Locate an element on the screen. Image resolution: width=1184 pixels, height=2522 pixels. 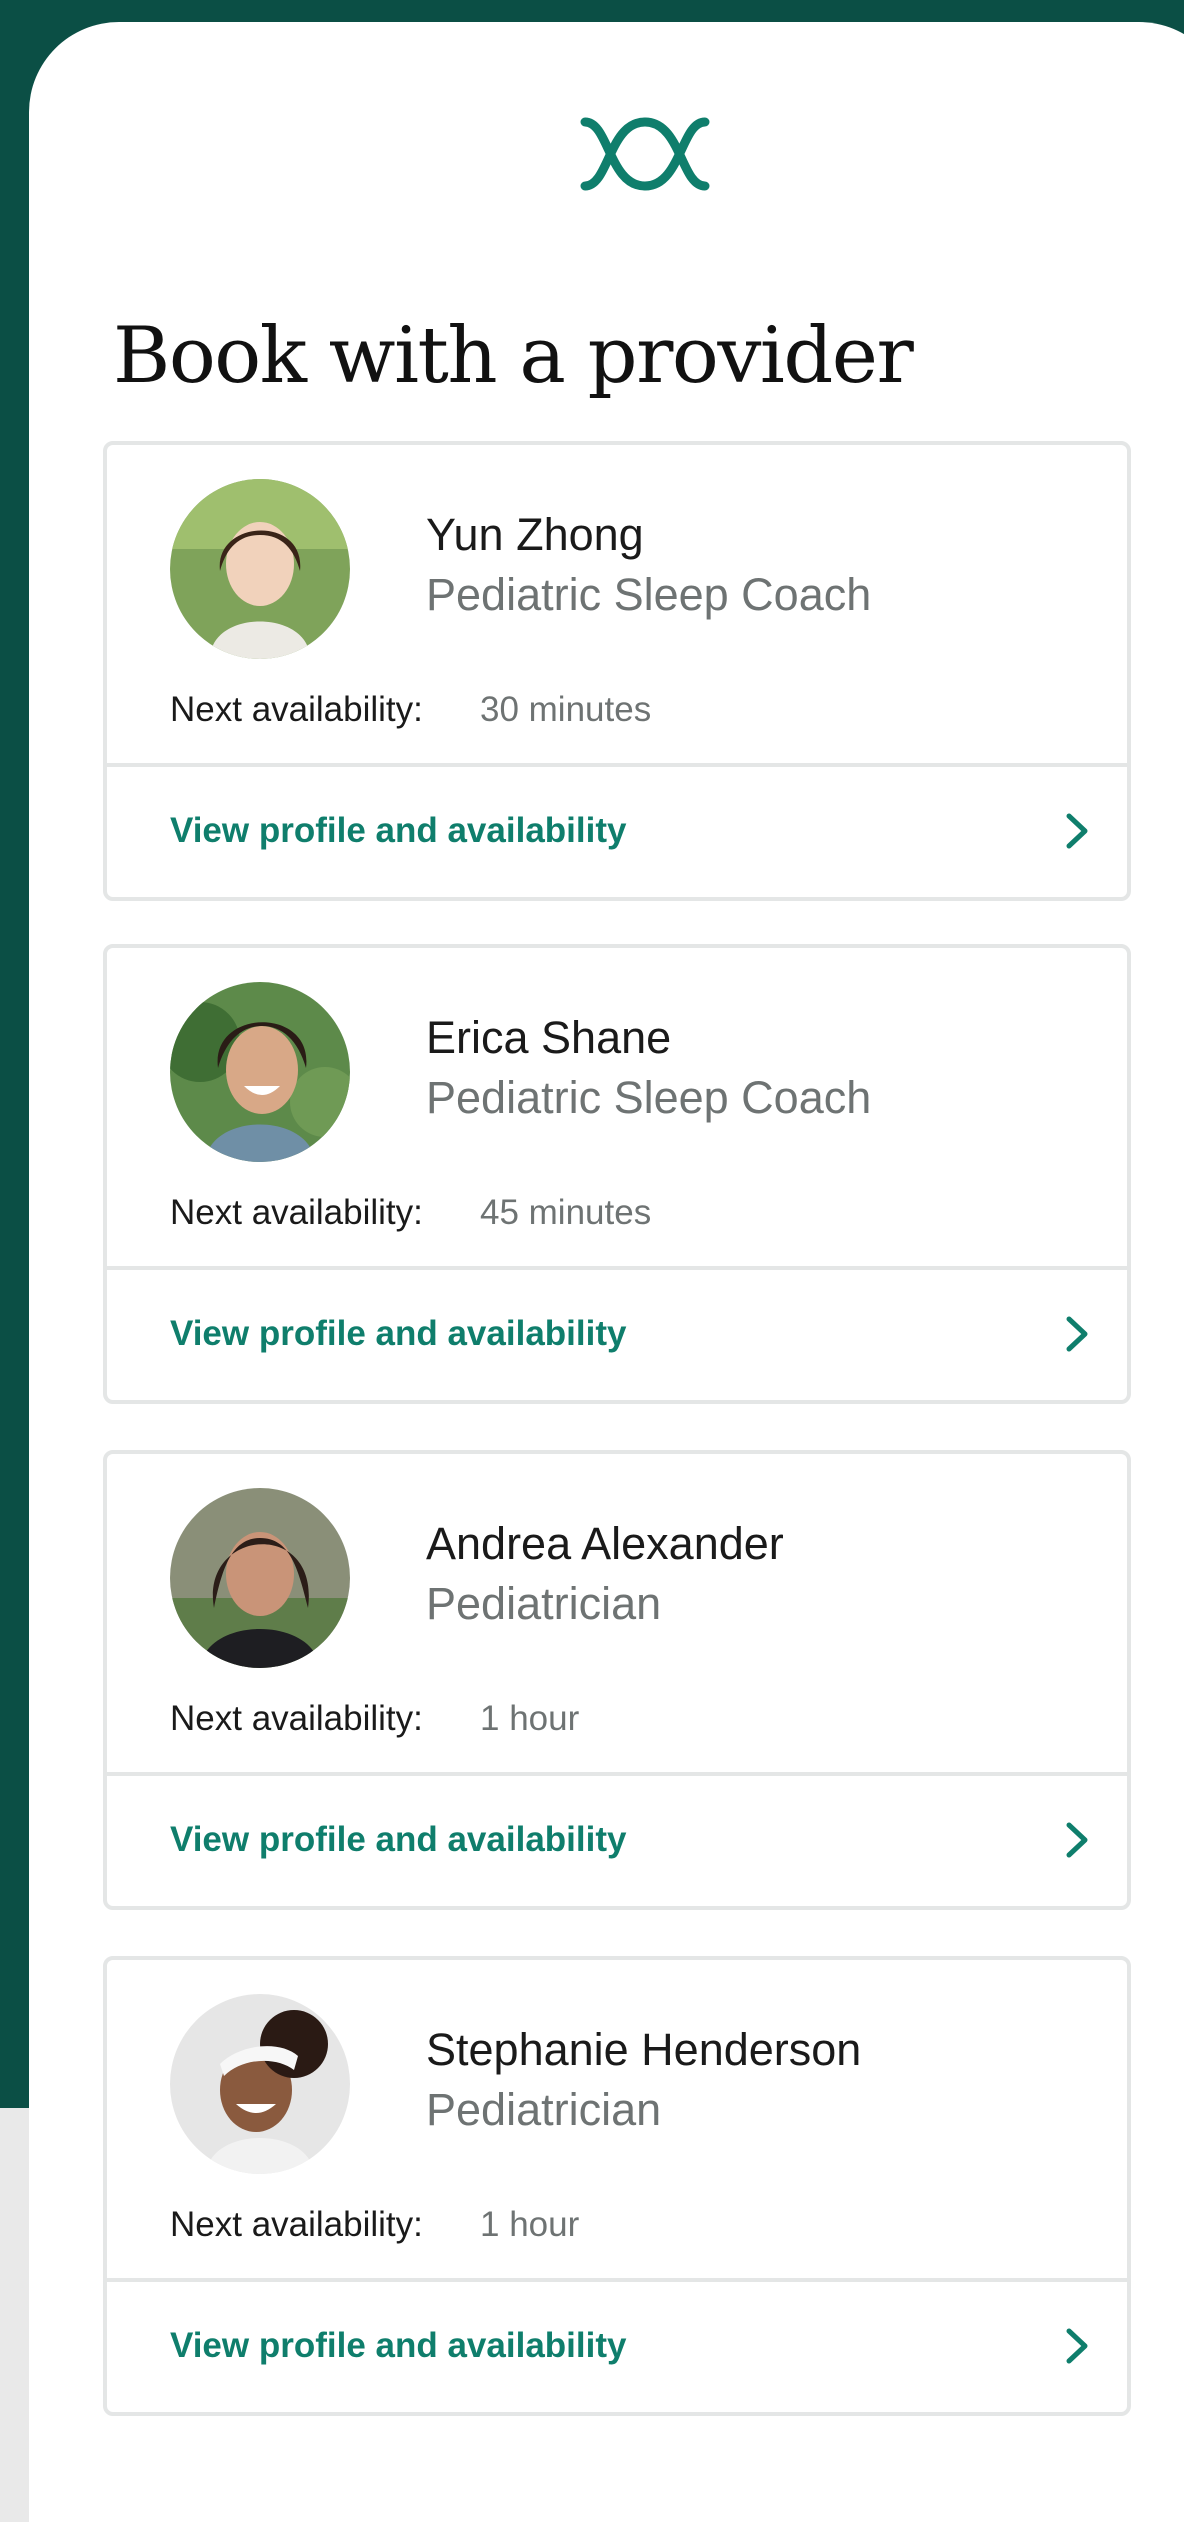
provider-name: Yun Zhong is located at coordinates (535, 534).